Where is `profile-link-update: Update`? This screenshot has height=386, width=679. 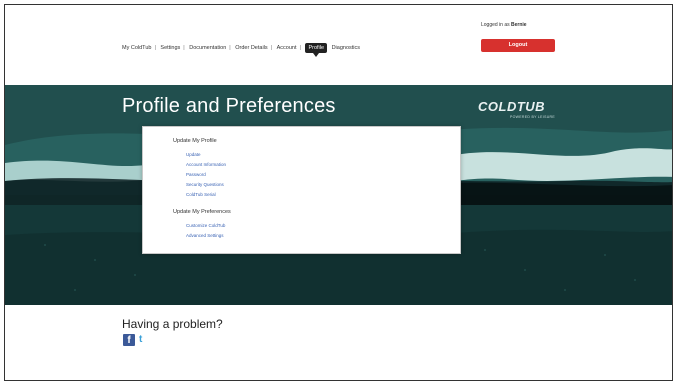
profile-link-update: Update is located at coordinates (193, 154).